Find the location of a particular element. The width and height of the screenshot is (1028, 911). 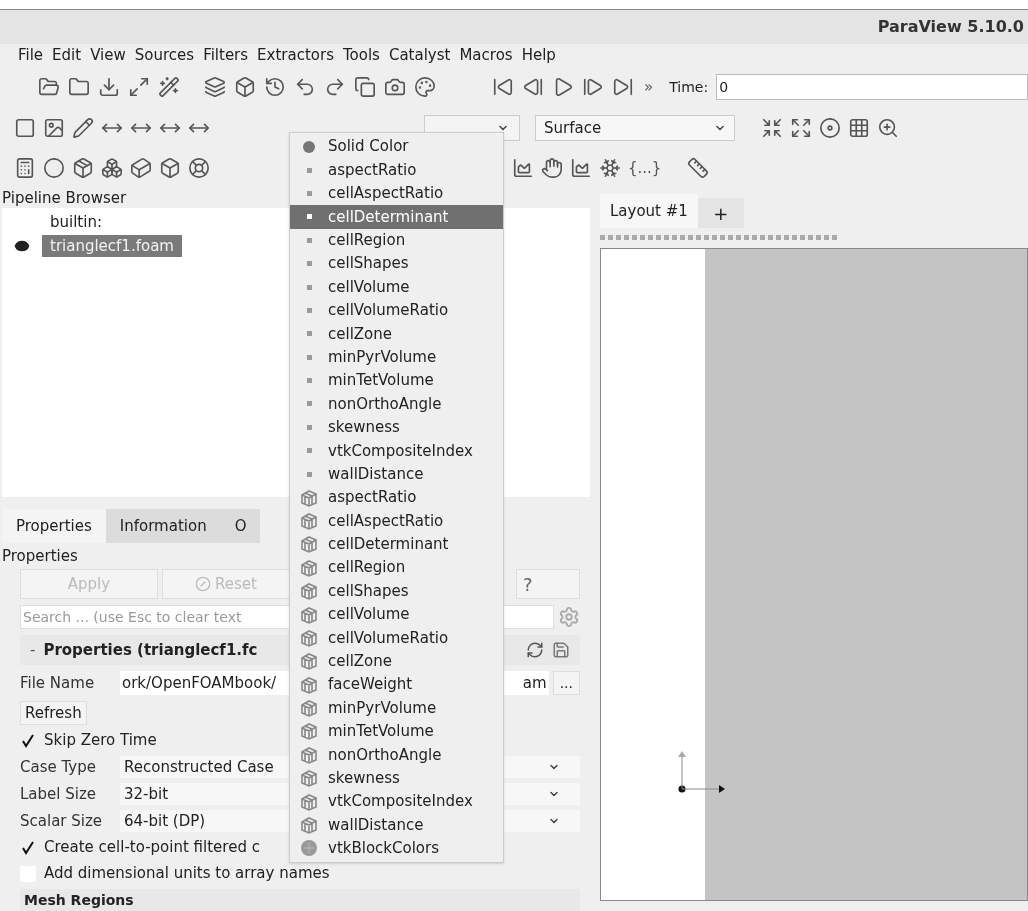

time-label: Time: is located at coordinates (689, 87).